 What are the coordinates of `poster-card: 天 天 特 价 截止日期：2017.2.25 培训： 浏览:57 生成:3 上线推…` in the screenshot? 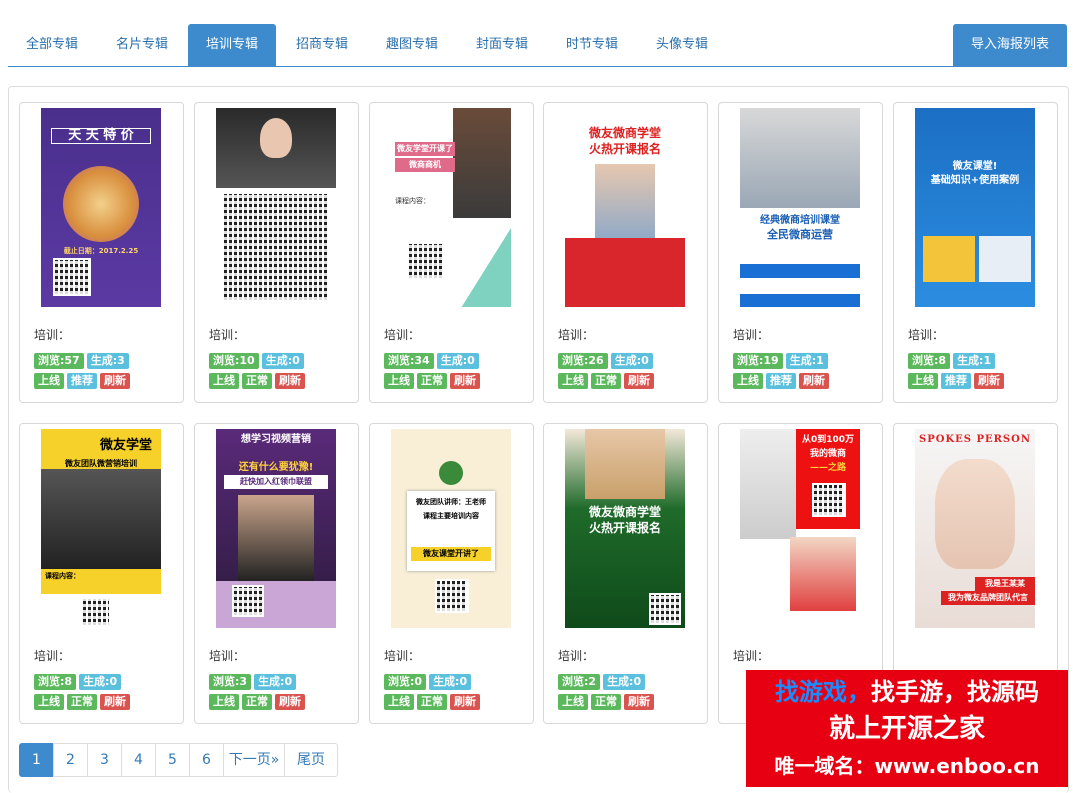 It's located at (101, 252).